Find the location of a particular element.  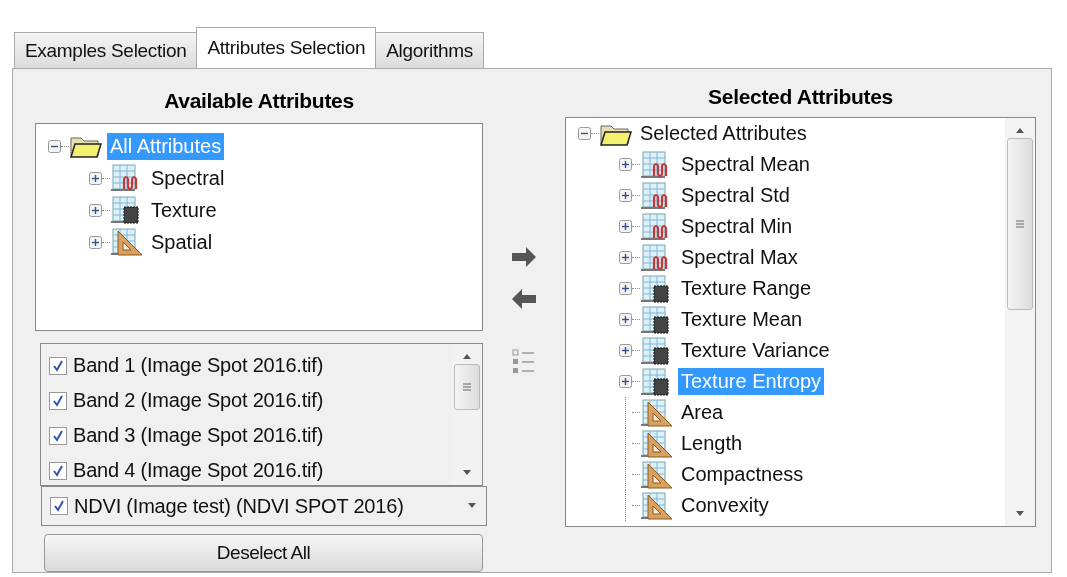

tree-item: Spectral Std is located at coordinates (735, 195).